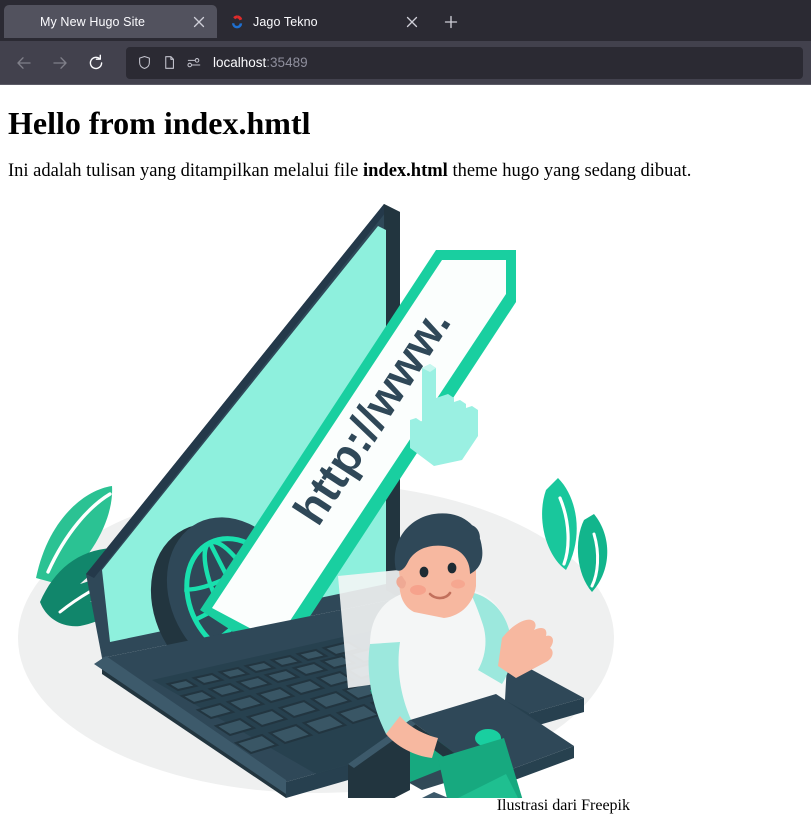 The width and height of the screenshot is (811, 836). I want to click on arrow-right-icon, so click(60, 62).